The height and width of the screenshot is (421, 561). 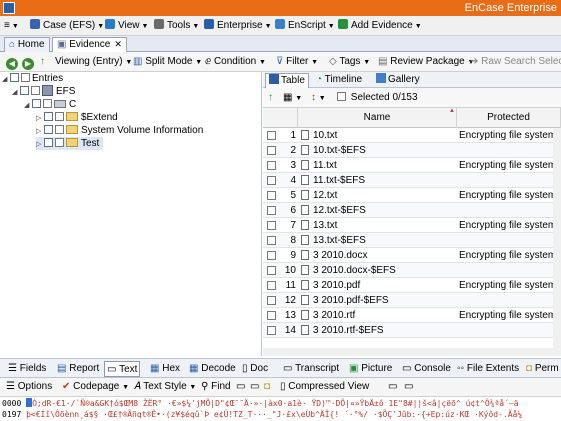 What do you see at coordinates (412, 210) in the screenshot?
I see `table-row: 6 12.txt-$EFS` at bounding box center [412, 210].